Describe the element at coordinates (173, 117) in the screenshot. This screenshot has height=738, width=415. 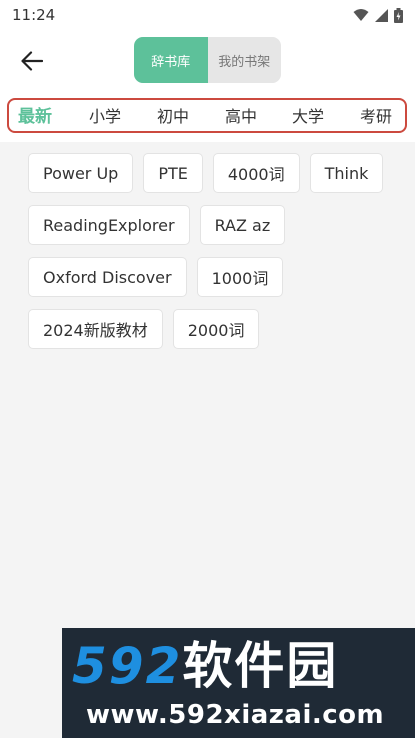
I see `category-junior-high: 初中` at that location.